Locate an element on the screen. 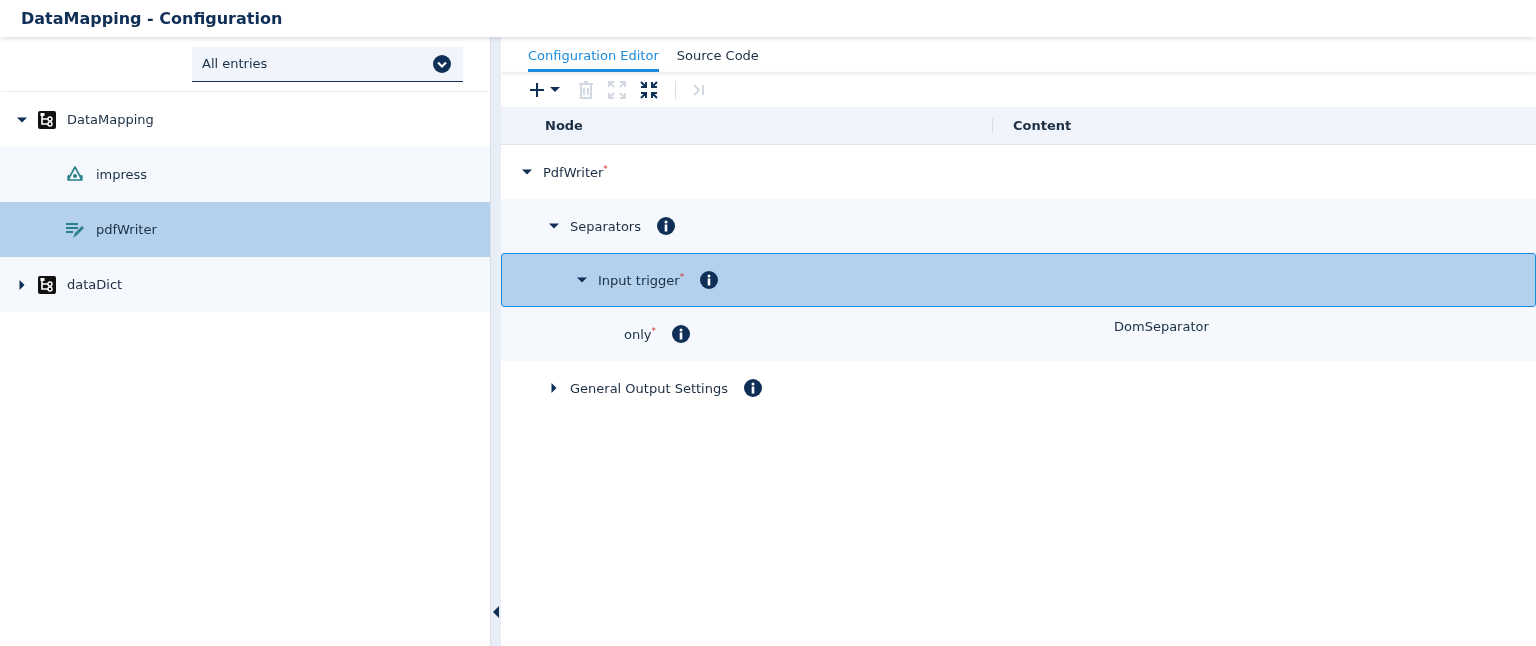 Image resolution: width=1536 pixels, height=646 pixels. tree-row: only$^{*}$ DomSeparator is located at coordinates (1018, 334).